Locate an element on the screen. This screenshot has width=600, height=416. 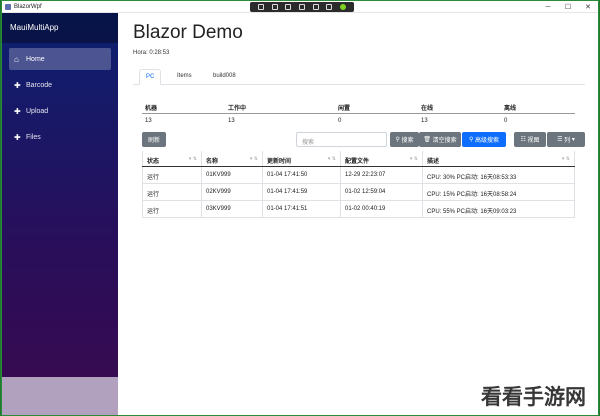
debug-cursor-icon is located at coordinates (301, 7).